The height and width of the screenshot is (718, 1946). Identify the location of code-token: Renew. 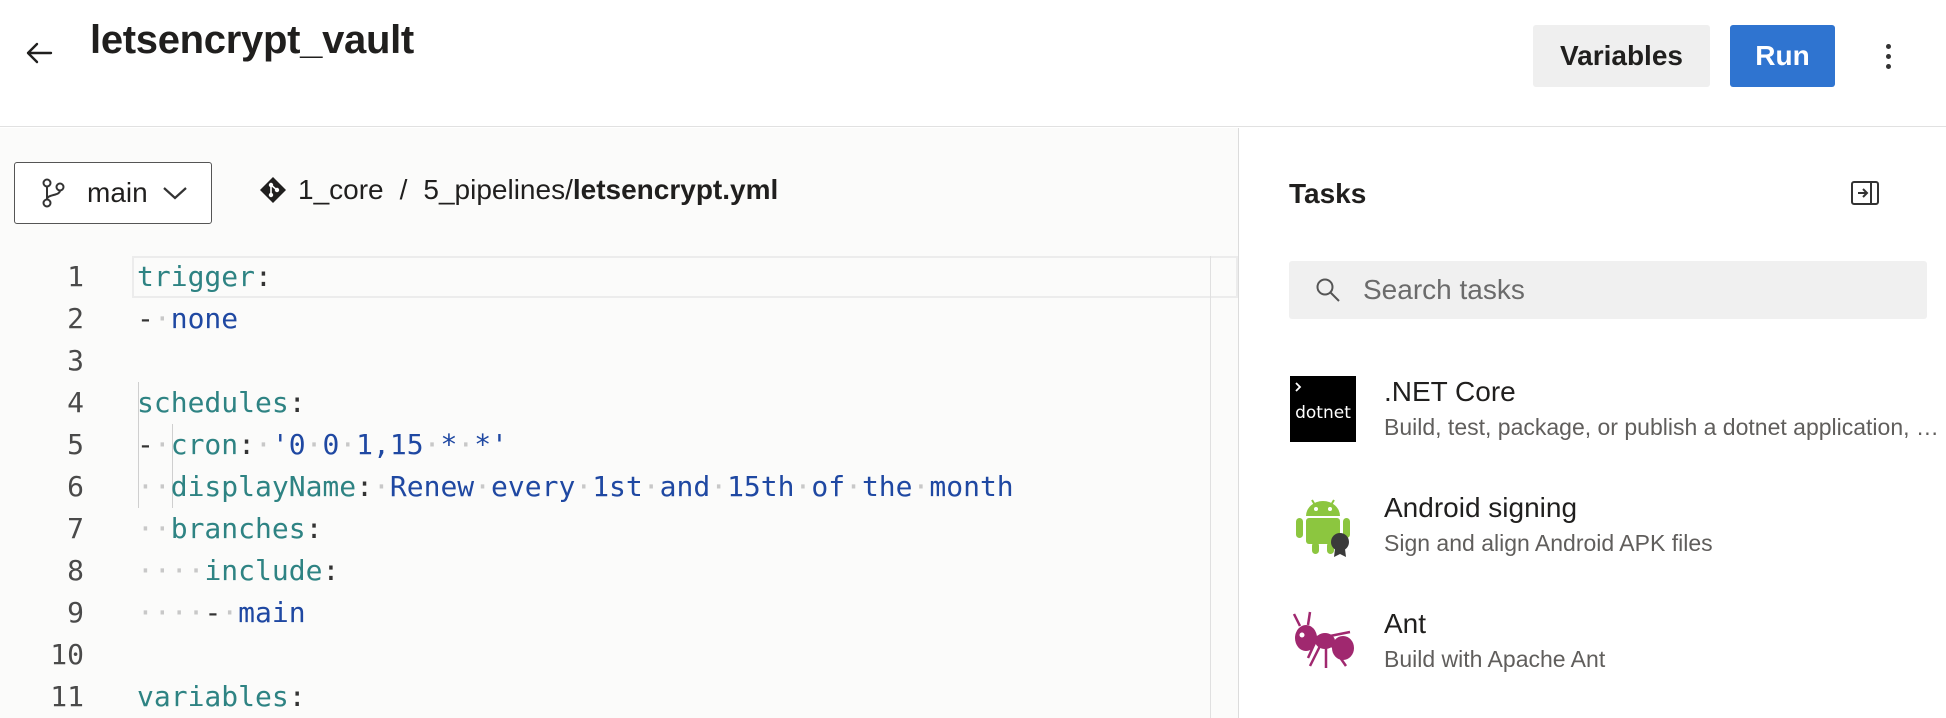
(432, 486).